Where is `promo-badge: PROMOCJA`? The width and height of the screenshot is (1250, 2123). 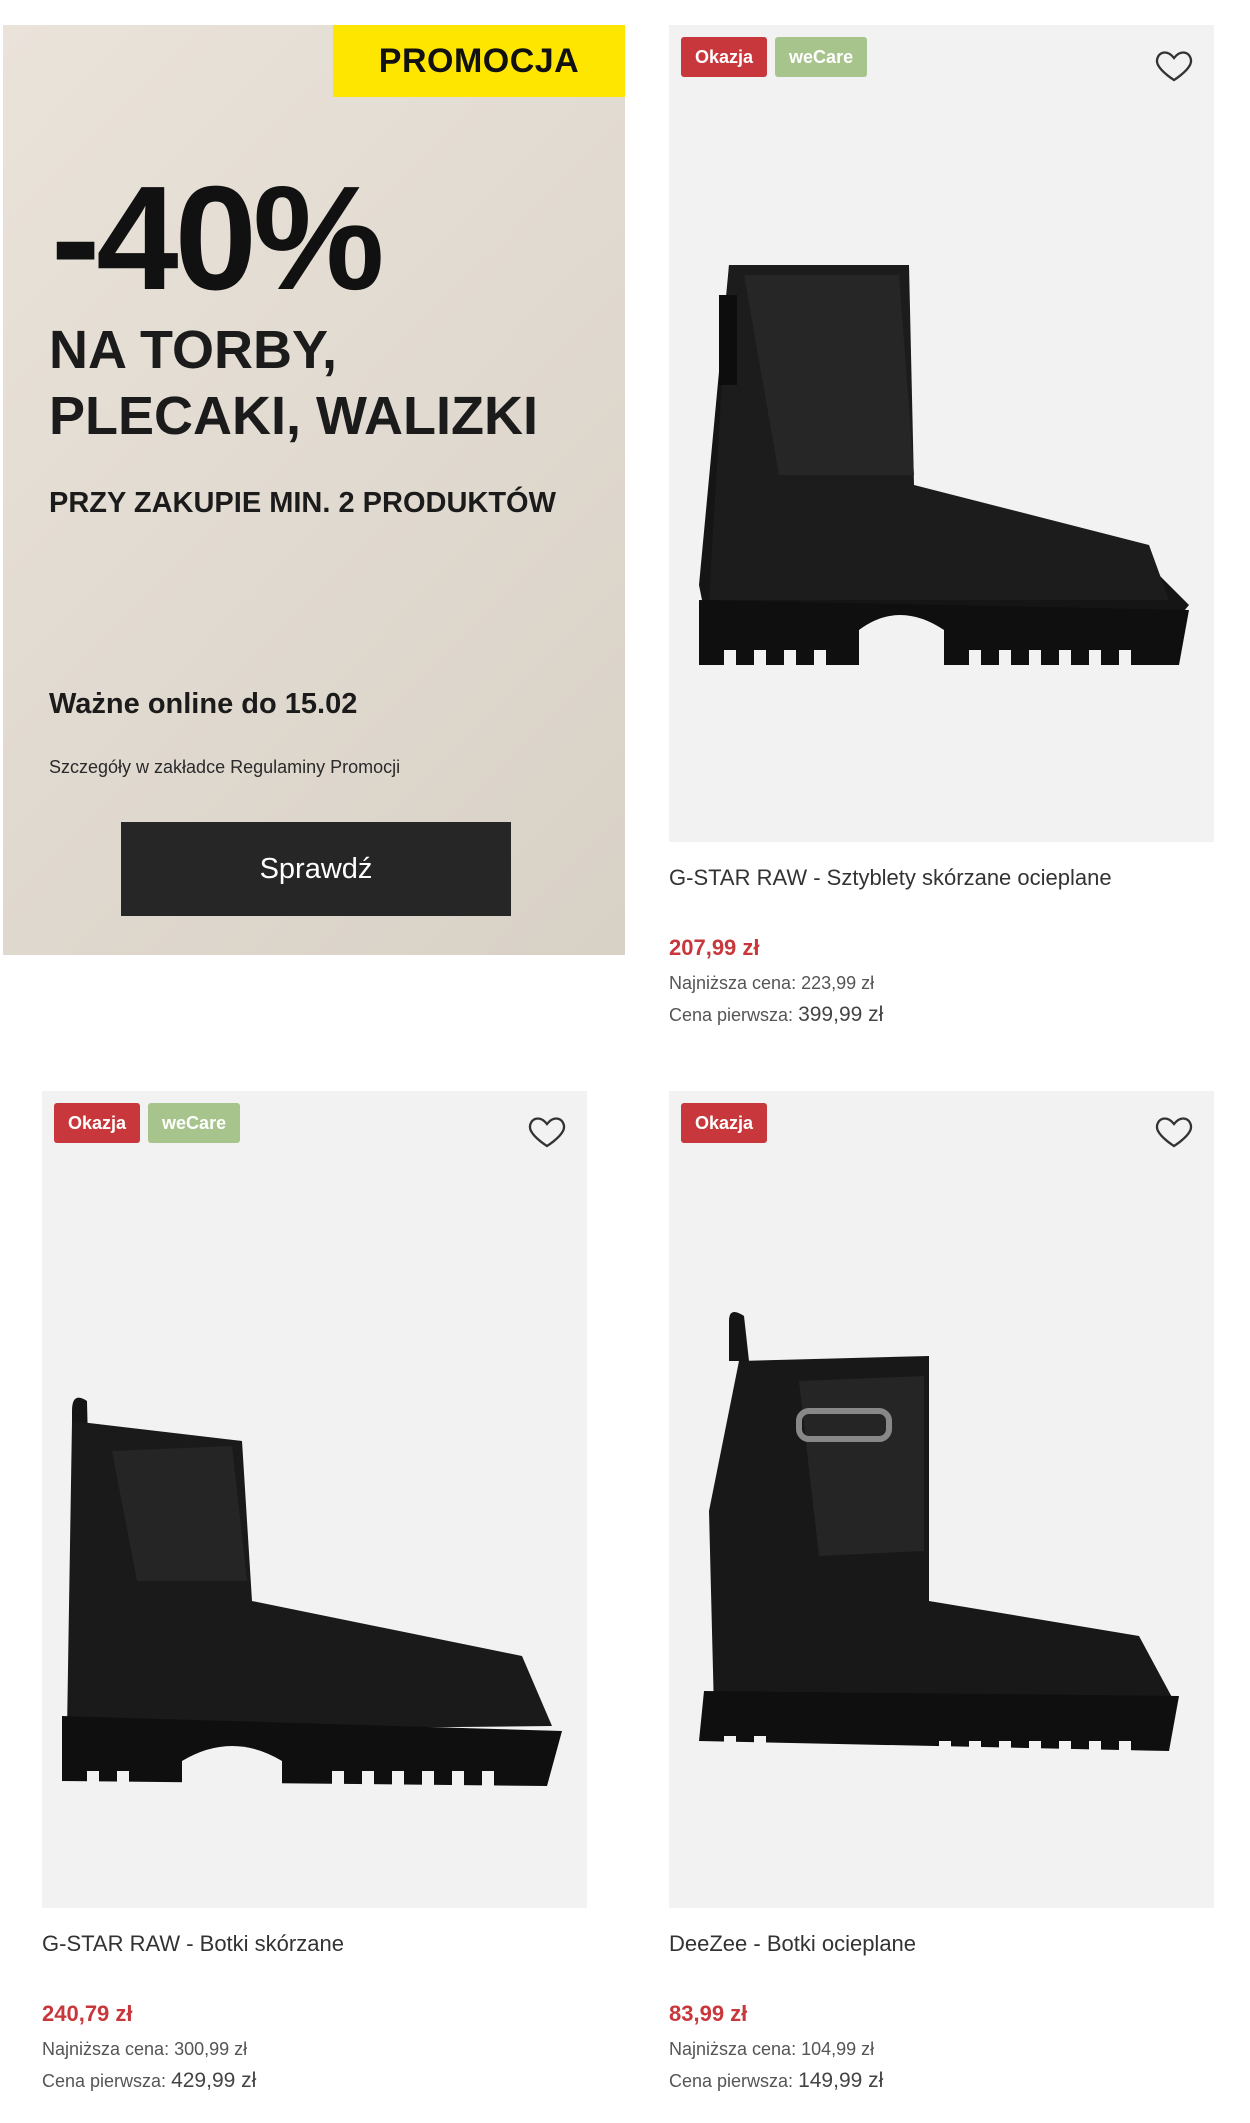
promo-badge: PROMOCJA is located at coordinates (479, 61).